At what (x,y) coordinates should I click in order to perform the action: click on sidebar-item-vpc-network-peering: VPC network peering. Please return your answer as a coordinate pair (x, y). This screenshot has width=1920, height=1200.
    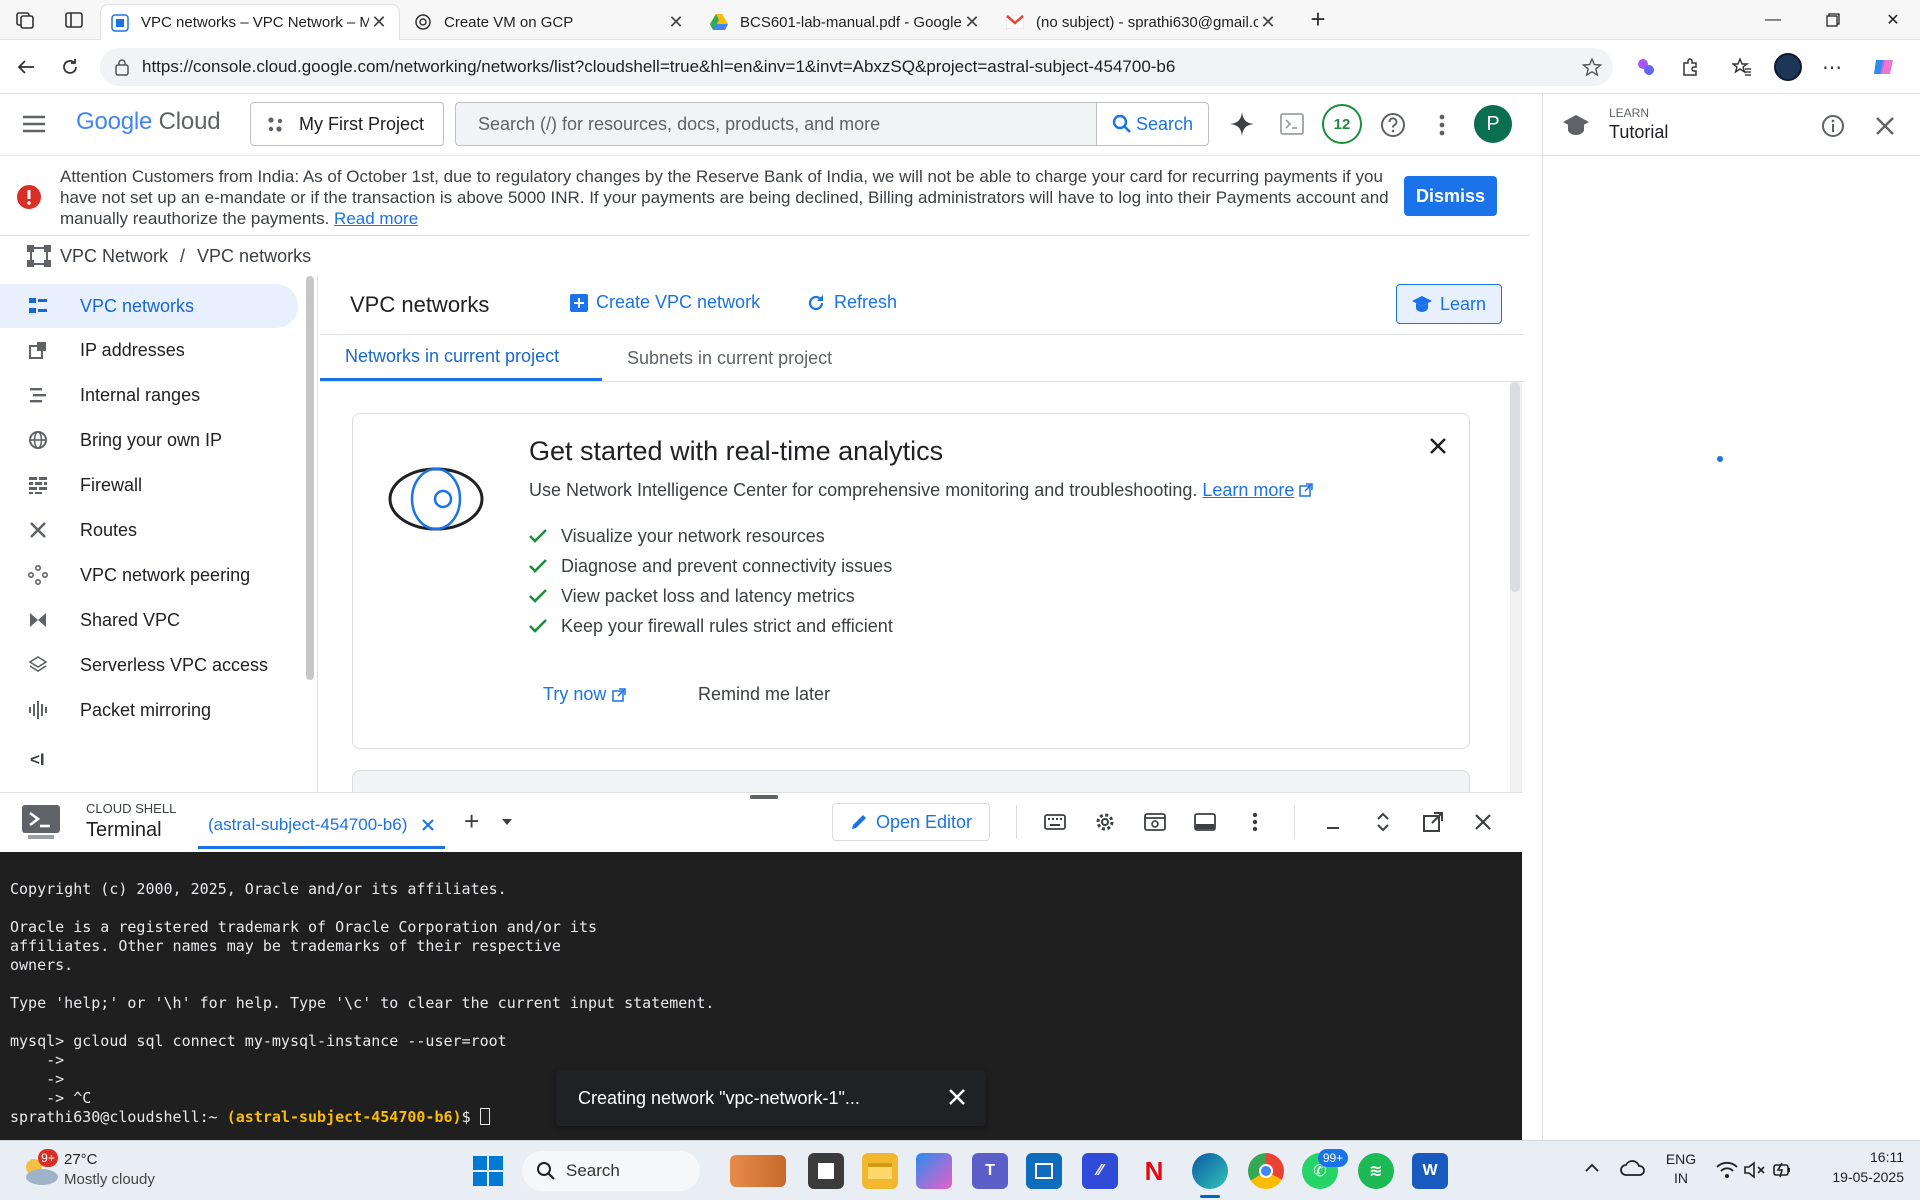
    Looking at the image, I should click on (149, 575).